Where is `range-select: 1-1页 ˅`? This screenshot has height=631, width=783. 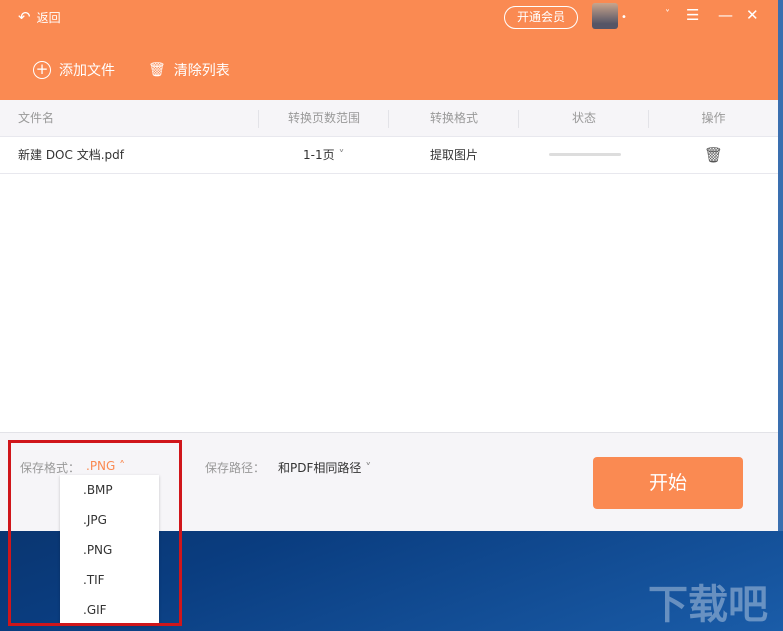 range-select: 1-1页 ˅ is located at coordinates (323, 155).